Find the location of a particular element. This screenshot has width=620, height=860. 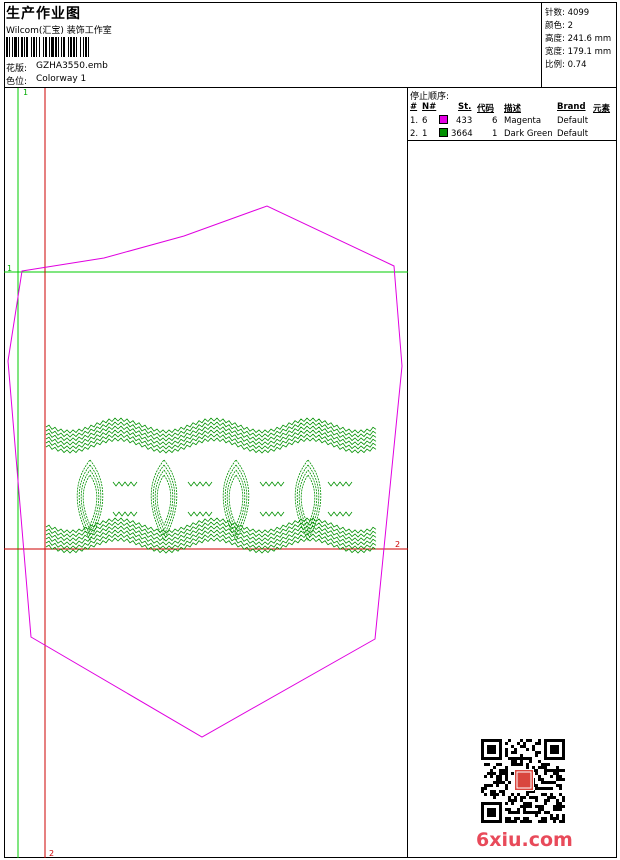

col-header-stitches: St. is located at coordinates (465, 107).